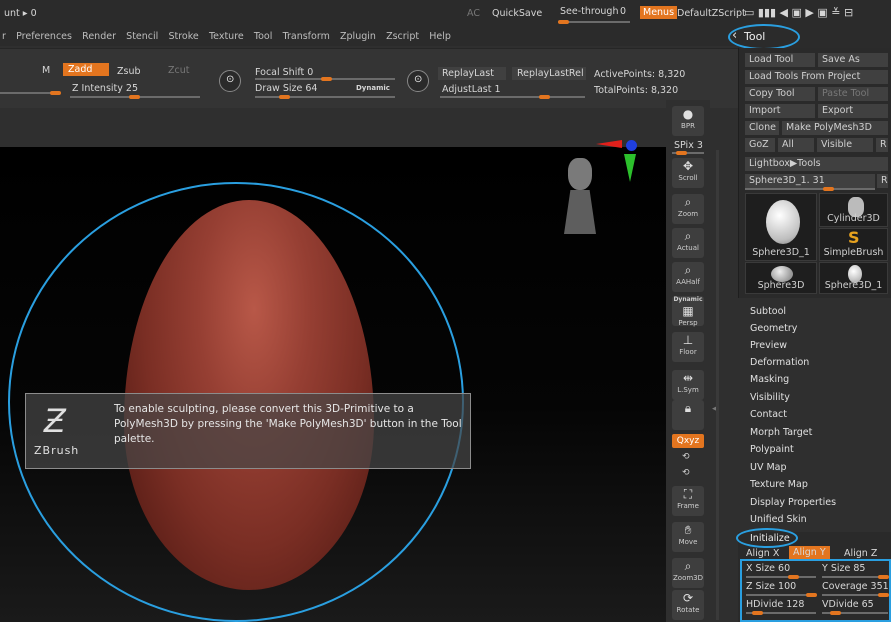  What do you see at coordinates (775, 604) in the screenshot?
I see `hdivide-field: HDivide 128` at bounding box center [775, 604].